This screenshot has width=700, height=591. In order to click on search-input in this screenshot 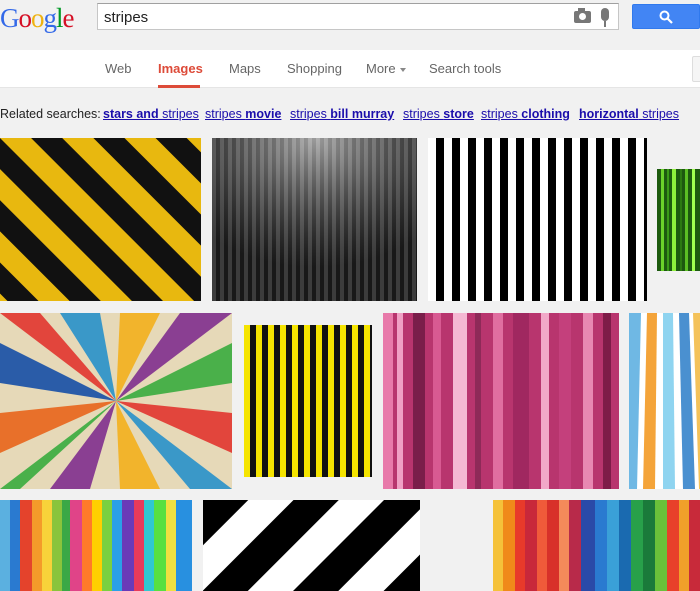, I will do `click(334, 17)`.